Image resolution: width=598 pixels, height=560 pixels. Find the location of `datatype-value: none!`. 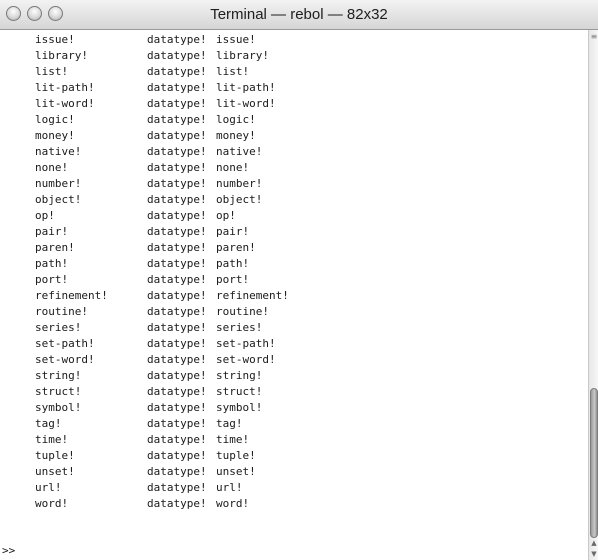

datatype-value: none! is located at coordinates (233, 167).